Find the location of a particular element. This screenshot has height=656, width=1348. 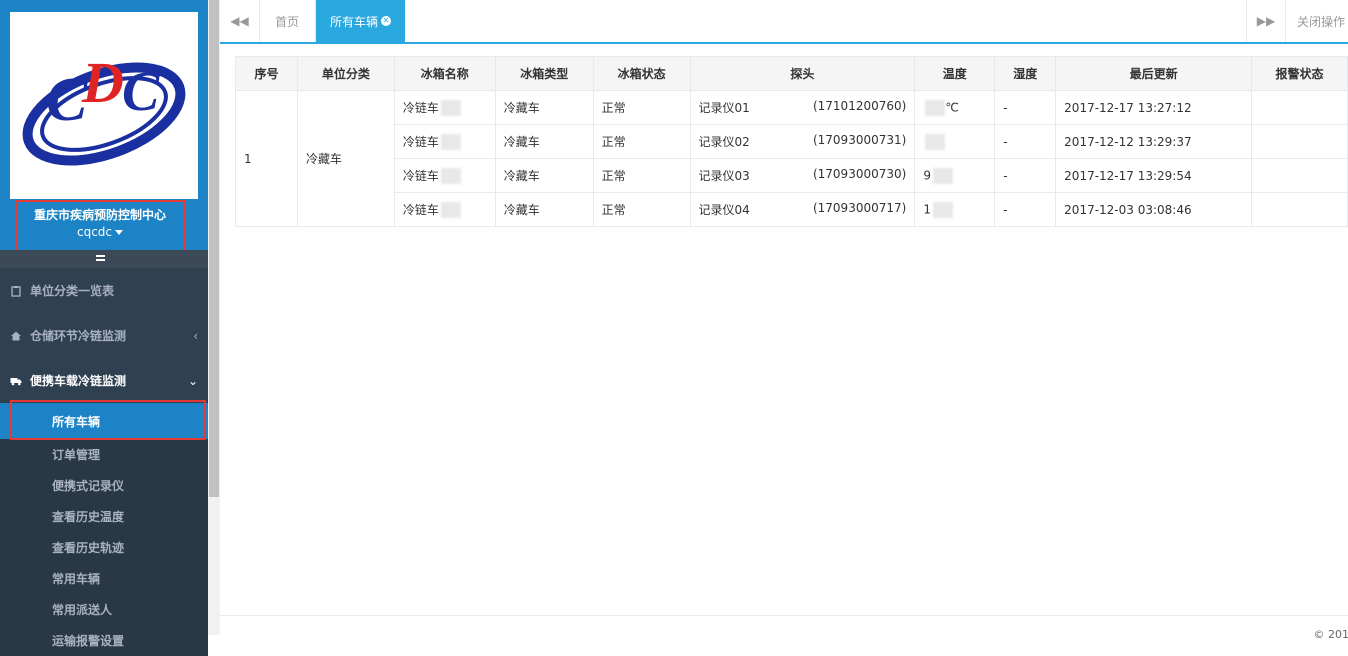

submenu-history-track: 查看历史轨迹 is located at coordinates (104, 547).